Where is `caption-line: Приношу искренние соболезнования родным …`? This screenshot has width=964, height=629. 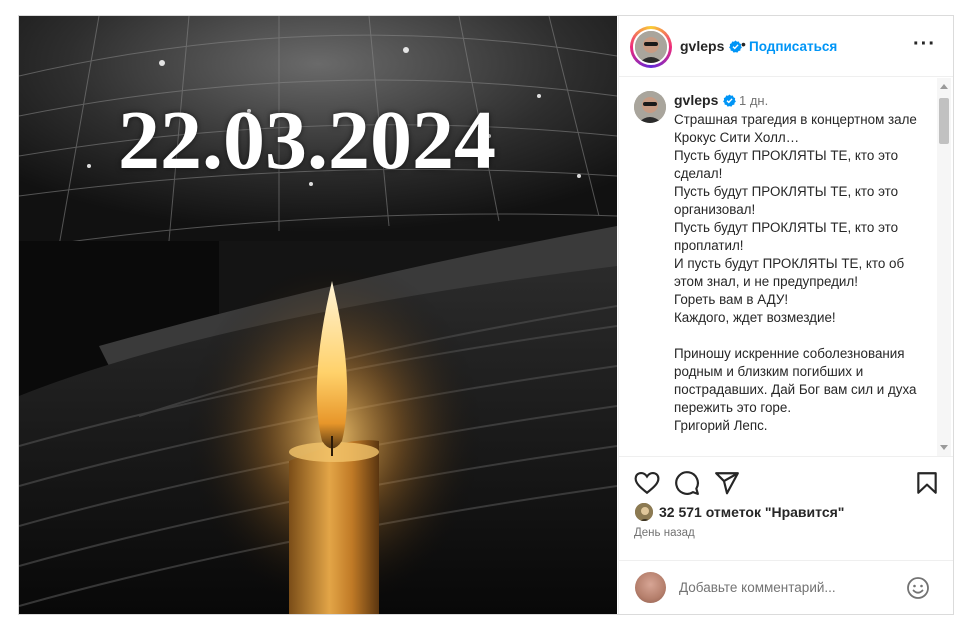
caption-line: Приношу искренние соболезнования родным … is located at coordinates (797, 380).